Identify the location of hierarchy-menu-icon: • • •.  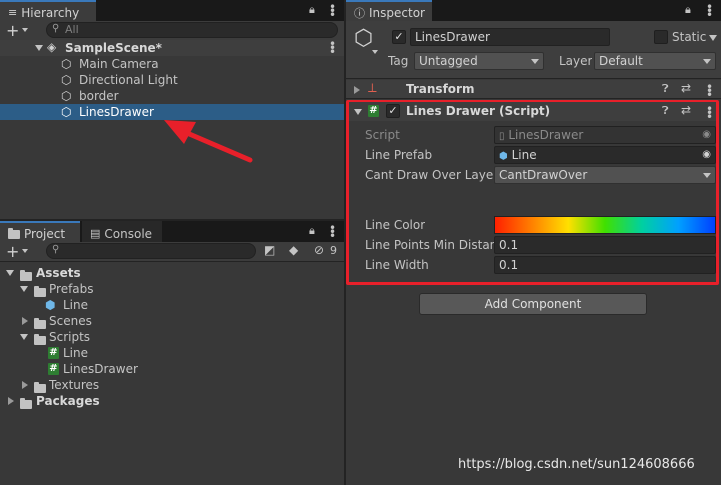
(332, 11).